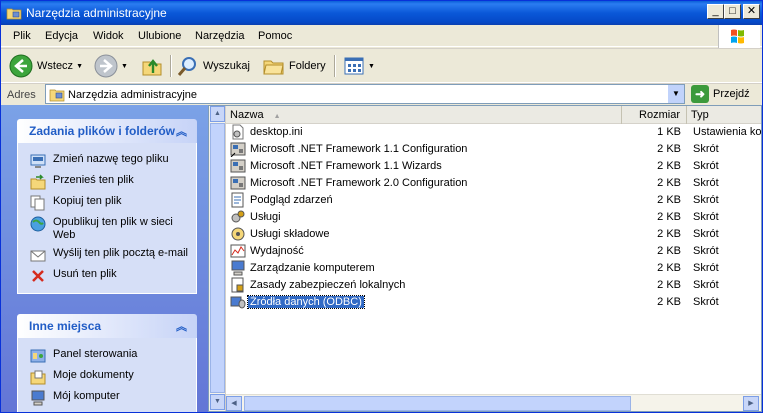 The image size is (763, 413). Describe the element at coordinates (107, 229) in the screenshot. I see `task-publish: Opublikuj ten plik w sieci Web` at that location.